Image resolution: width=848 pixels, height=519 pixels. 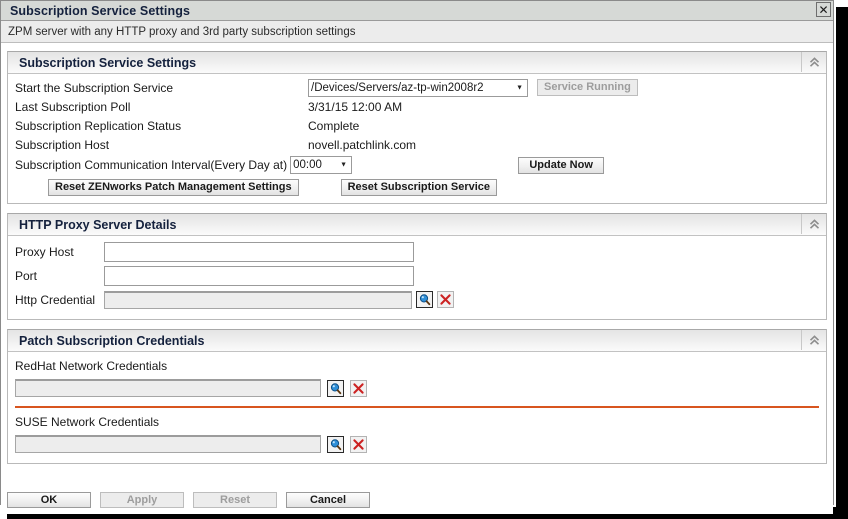 I want to click on row-redhat-credential, so click(x=417, y=388).